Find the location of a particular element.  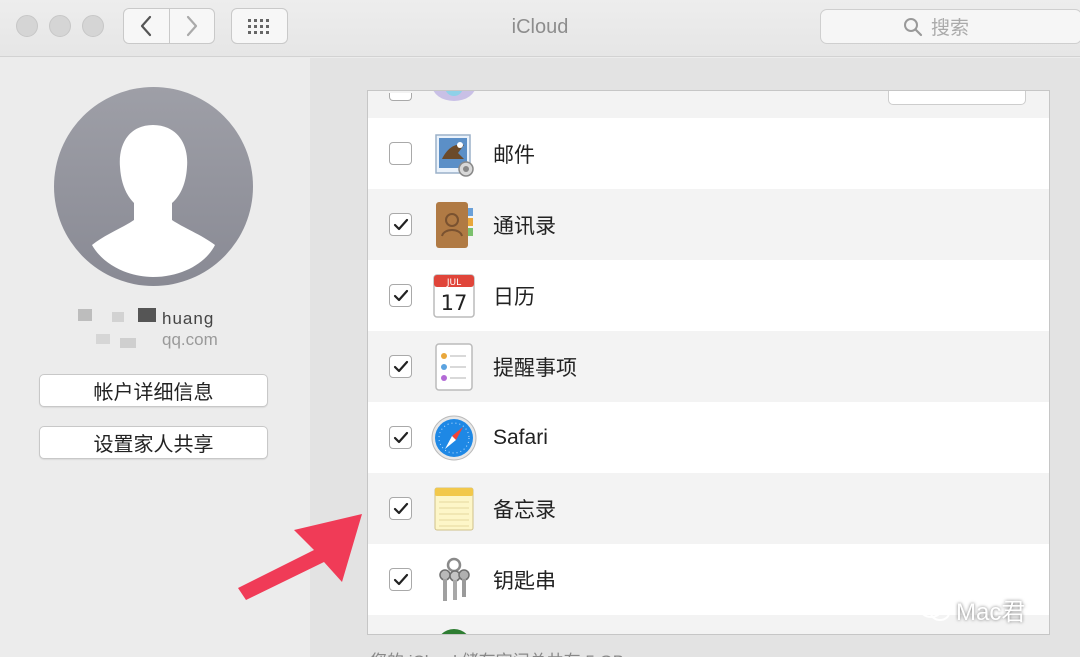

safari-checkbox is located at coordinates (400, 437).